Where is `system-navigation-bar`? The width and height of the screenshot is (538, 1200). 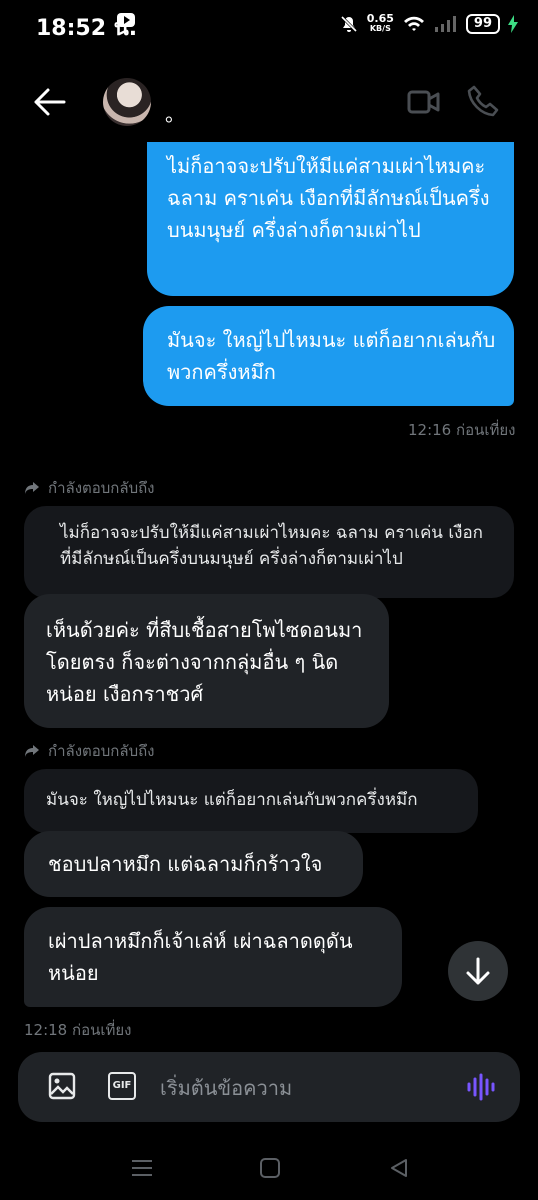 system-navigation-bar is located at coordinates (269, 1170).